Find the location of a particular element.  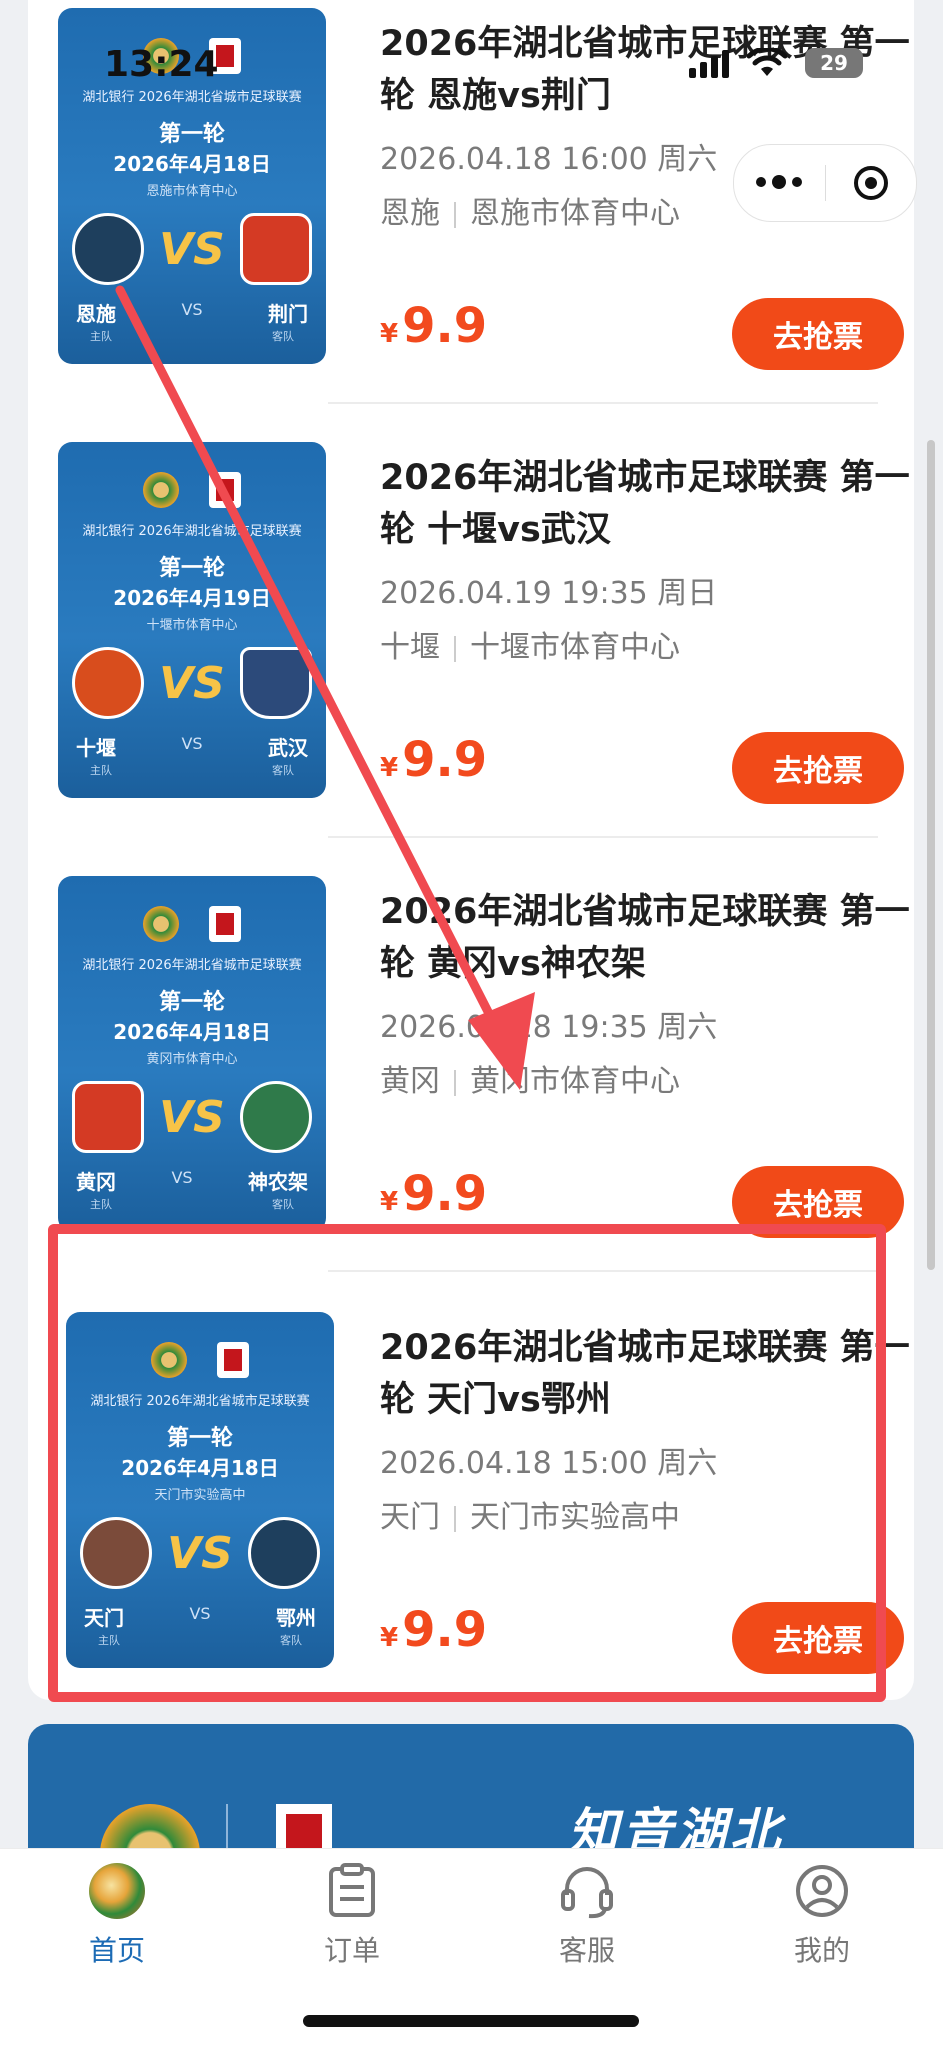

user-icon is located at coordinates (822, 1891).